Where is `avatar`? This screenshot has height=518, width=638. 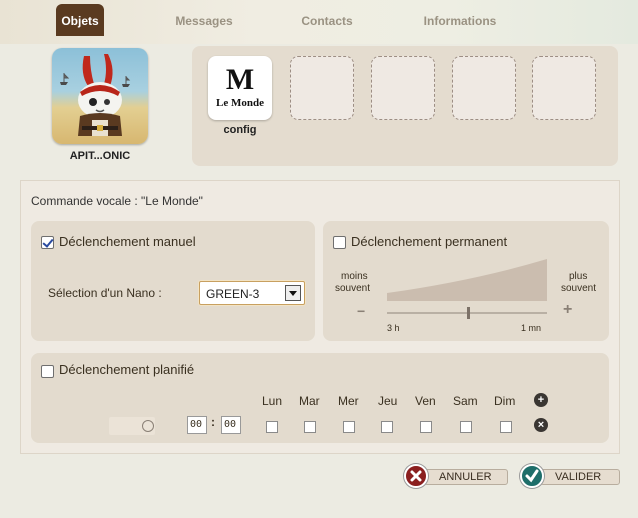
avatar is located at coordinates (100, 96).